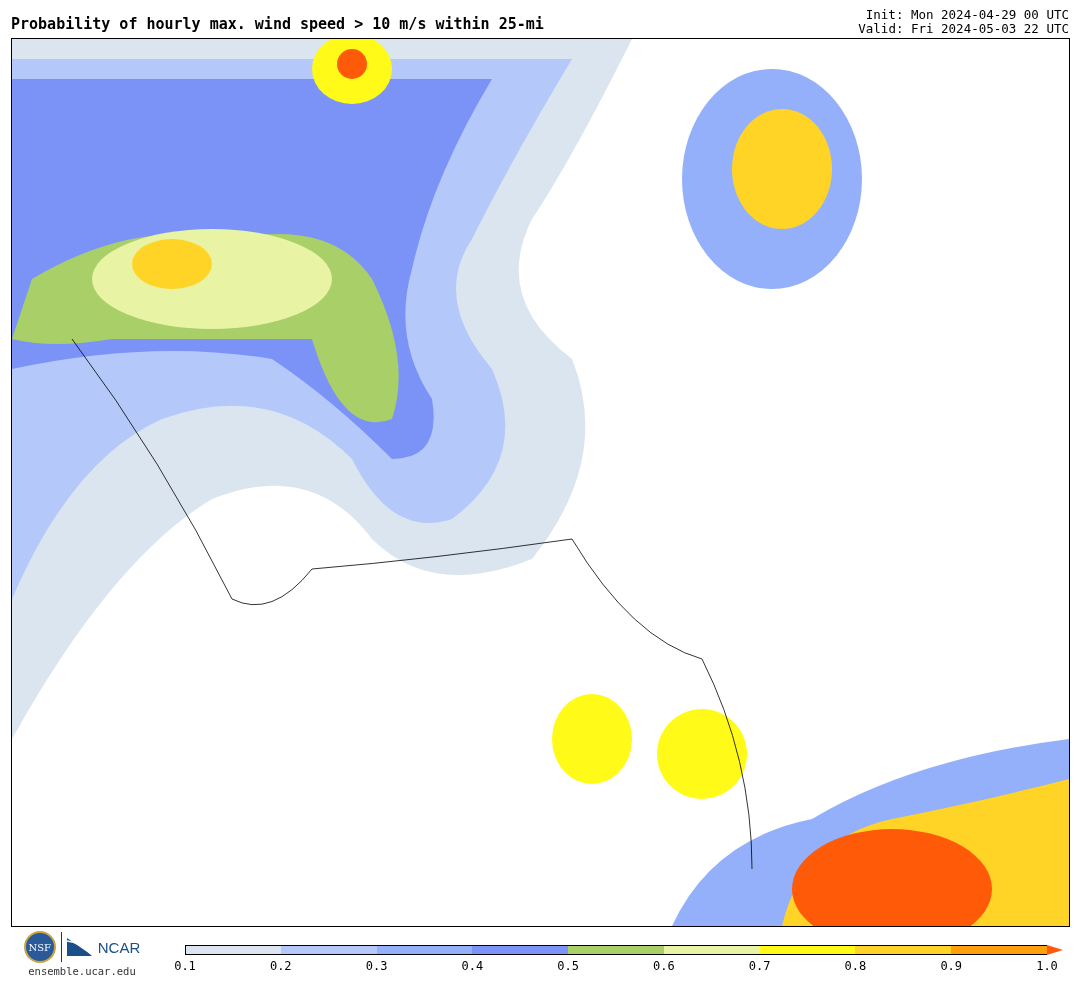 The image size is (1080, 988). I want to click on init-time: Init: Mon 2024-04-29 00 UTC, so click(967, 15).